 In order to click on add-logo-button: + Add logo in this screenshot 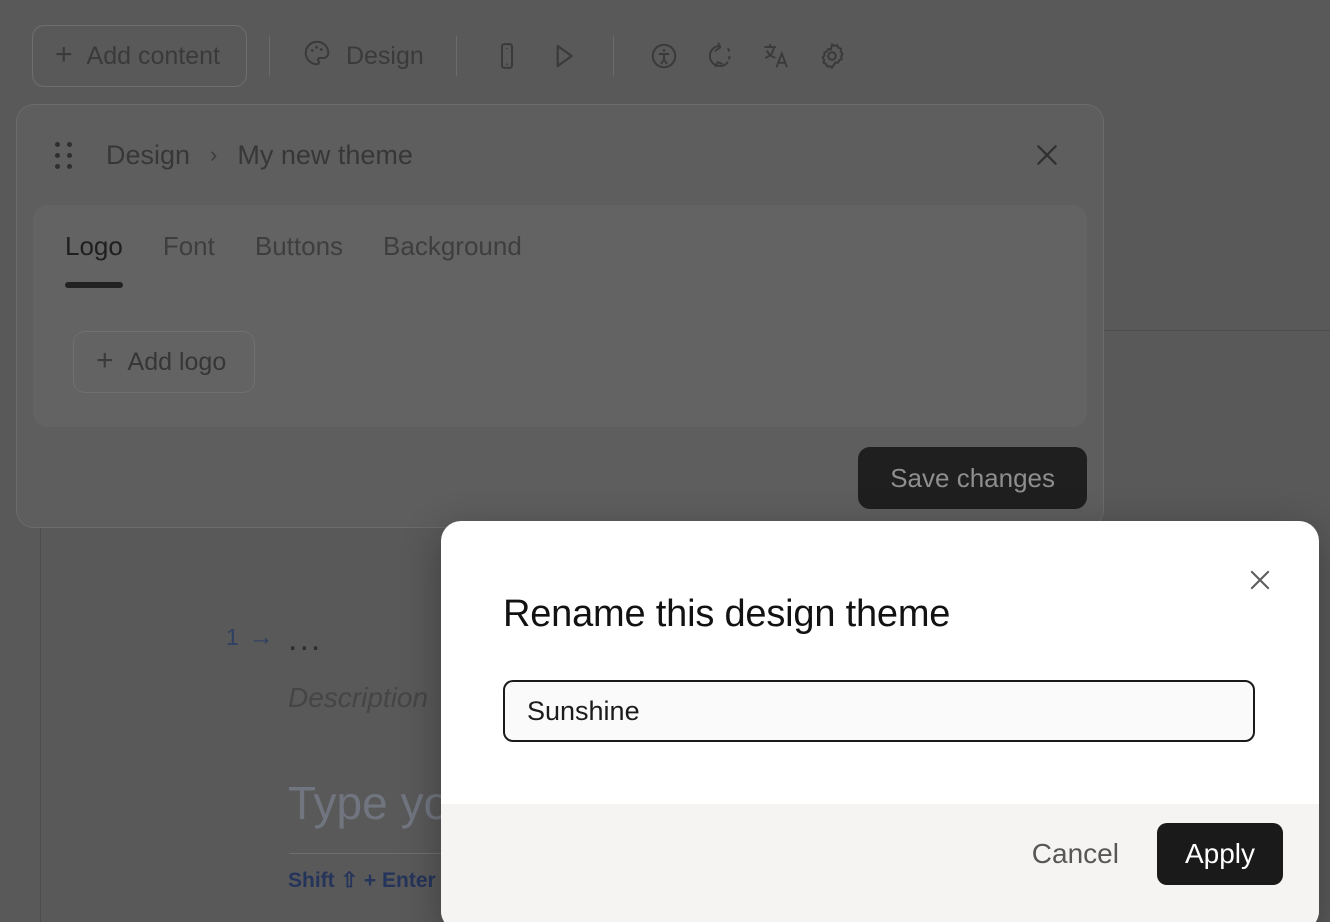, I will do `click(164, 362)`.